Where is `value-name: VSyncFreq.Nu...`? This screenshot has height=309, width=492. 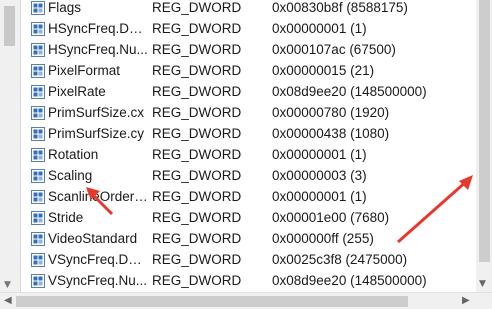 value-name: VSyncFreq.Nu... is located at coordinates (98, 280).